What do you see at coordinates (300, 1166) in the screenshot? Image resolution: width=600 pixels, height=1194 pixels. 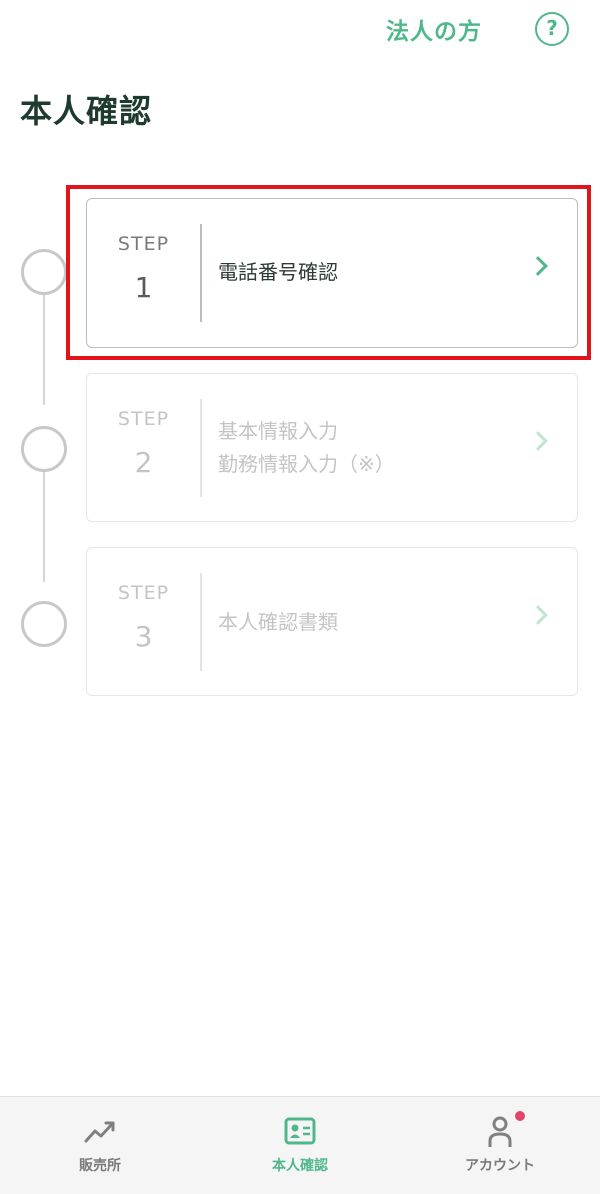 I see `tab-label: 本人確認` at bounding box center [300, 1166].